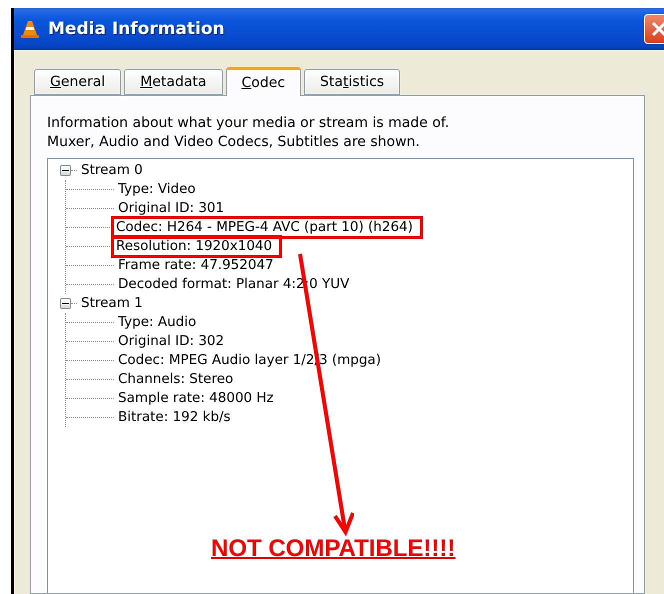  What do you see at coordinates (30, 29) in the screenshot?
I see `traffic-cone-icon` at bounding box center [30, 29].